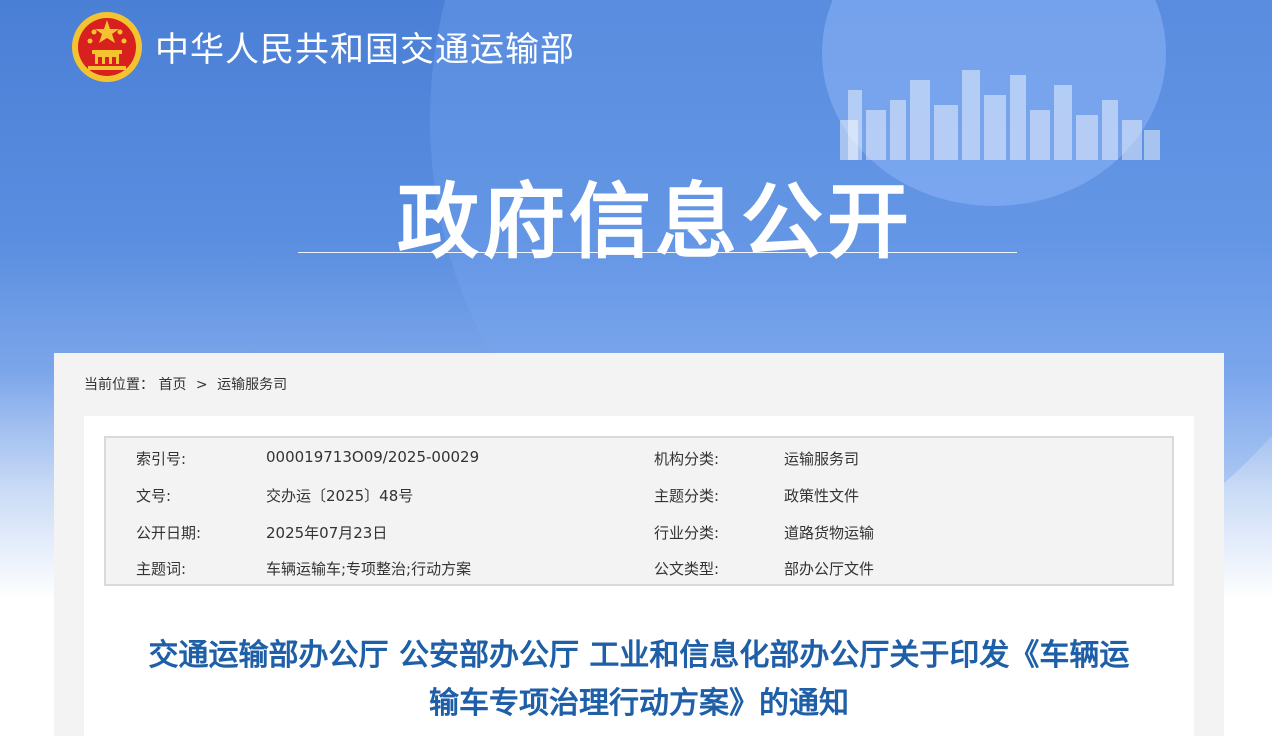 This screenshot has height=736, width=1272. I want to click on breadcrumb-label: 当前位置：, so click(119, 385).